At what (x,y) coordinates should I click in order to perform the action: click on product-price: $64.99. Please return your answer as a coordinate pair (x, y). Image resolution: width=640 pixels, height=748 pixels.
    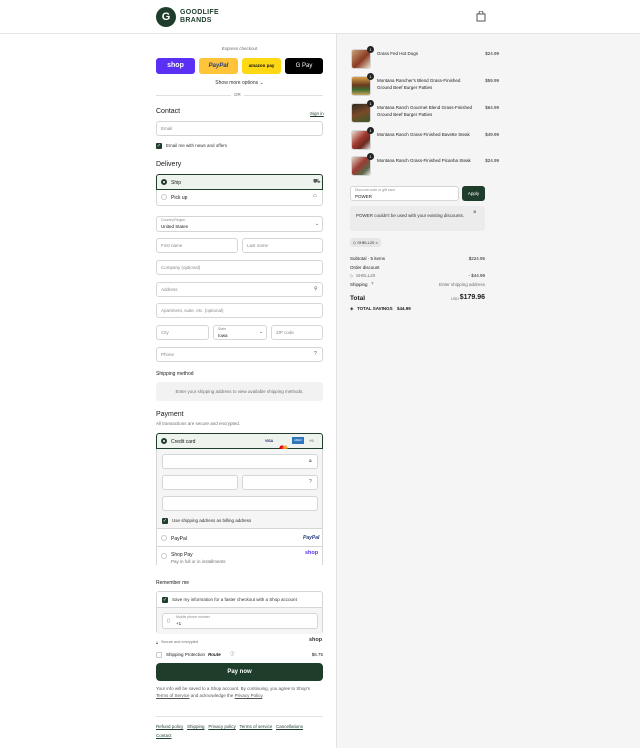
    Looking at the image, I should click on (492, 107).